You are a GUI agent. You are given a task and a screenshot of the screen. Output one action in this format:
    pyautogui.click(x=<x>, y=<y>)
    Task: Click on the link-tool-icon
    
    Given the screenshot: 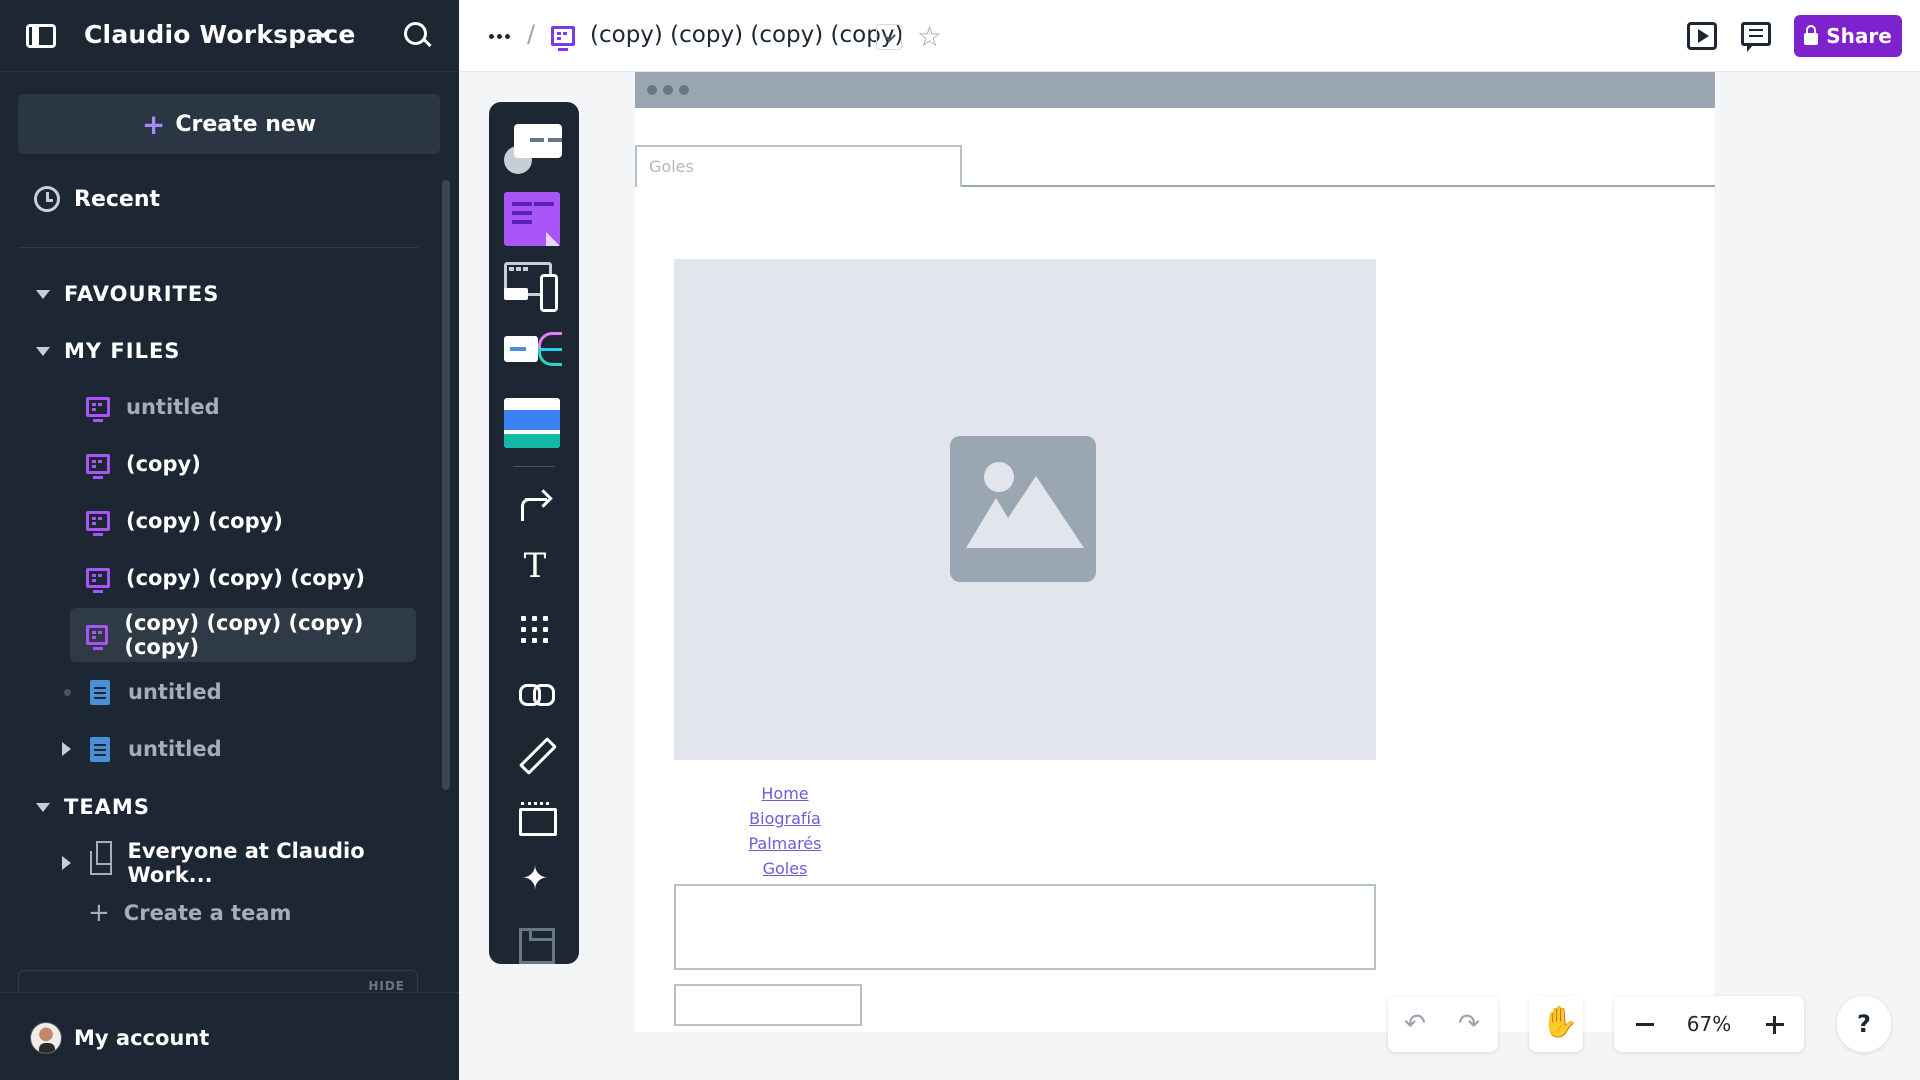 What is the action you would take?
    pyautogui.click(x=537, y=692)
    